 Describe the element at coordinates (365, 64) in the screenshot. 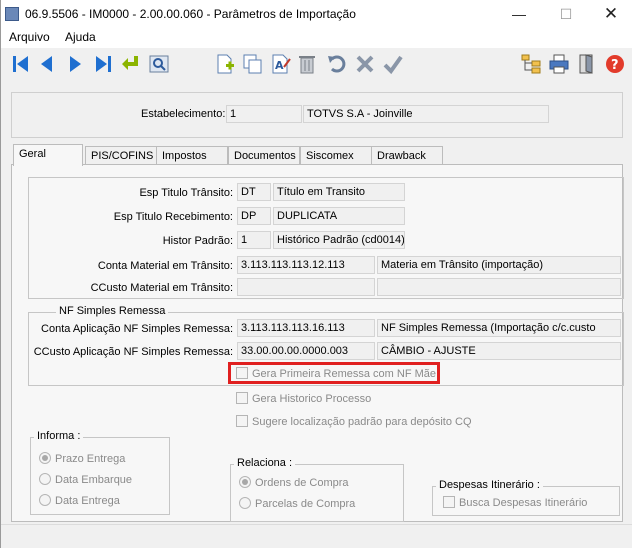

I see `cancel-icon` at that location.